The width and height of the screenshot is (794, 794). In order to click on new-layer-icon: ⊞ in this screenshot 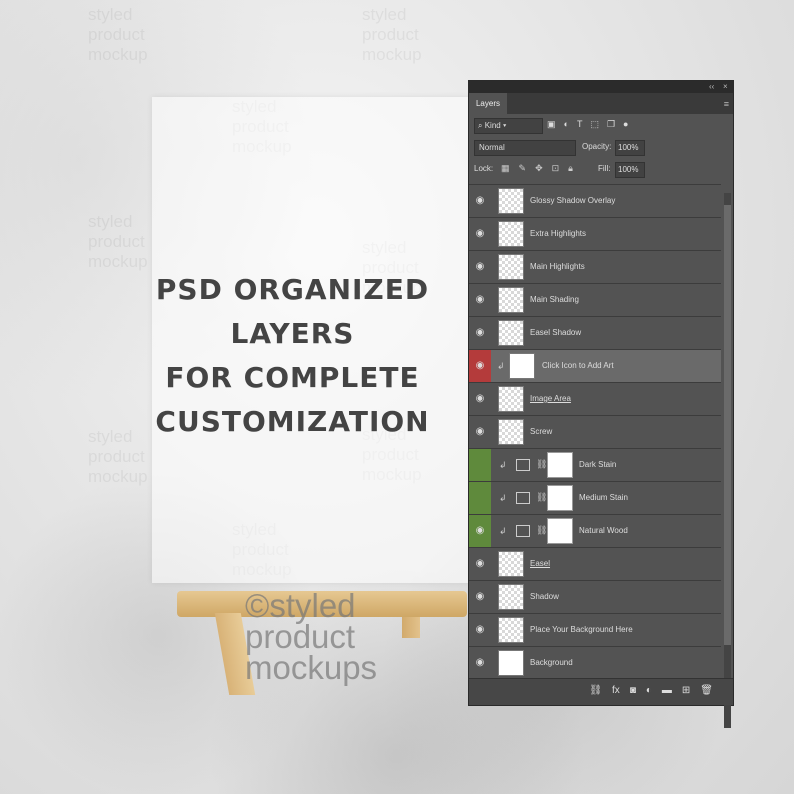, I will do `click(686, 690)`.